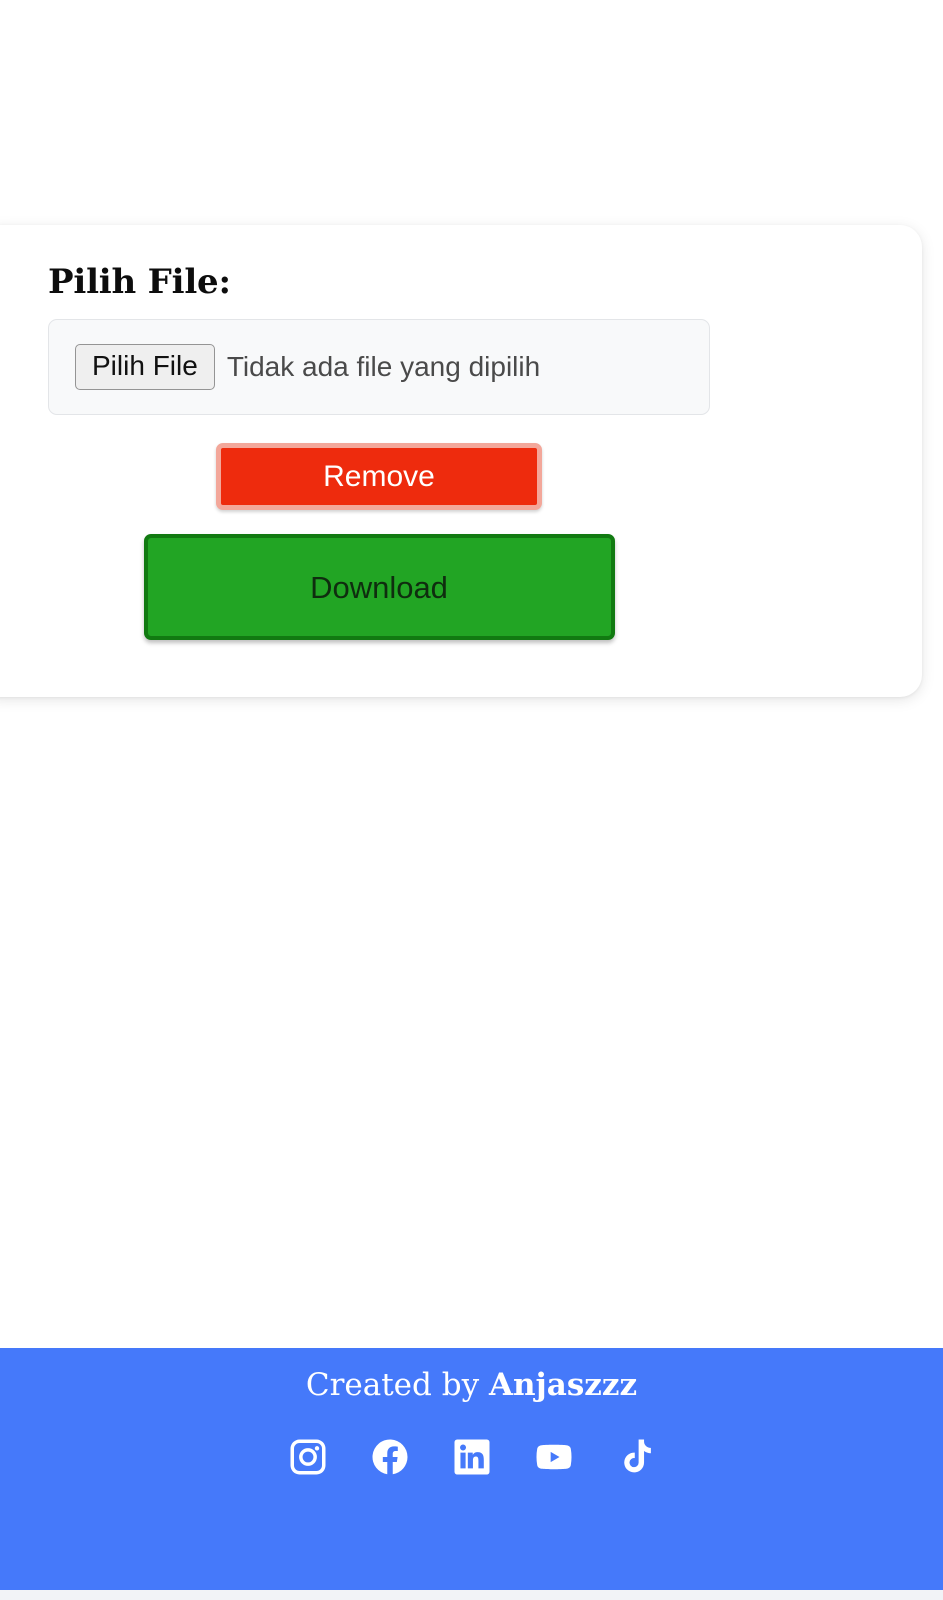 The height and width of the screenshot is (1600, 943). Describe the element at coordinates (383, 366) in the screenshot. I see `file-status-text: Tidak ada file yang dipilih` at that location.